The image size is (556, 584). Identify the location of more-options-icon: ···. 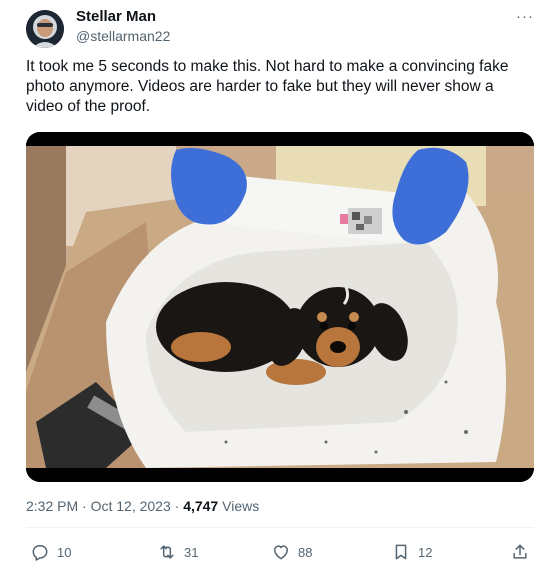
(525, 16).